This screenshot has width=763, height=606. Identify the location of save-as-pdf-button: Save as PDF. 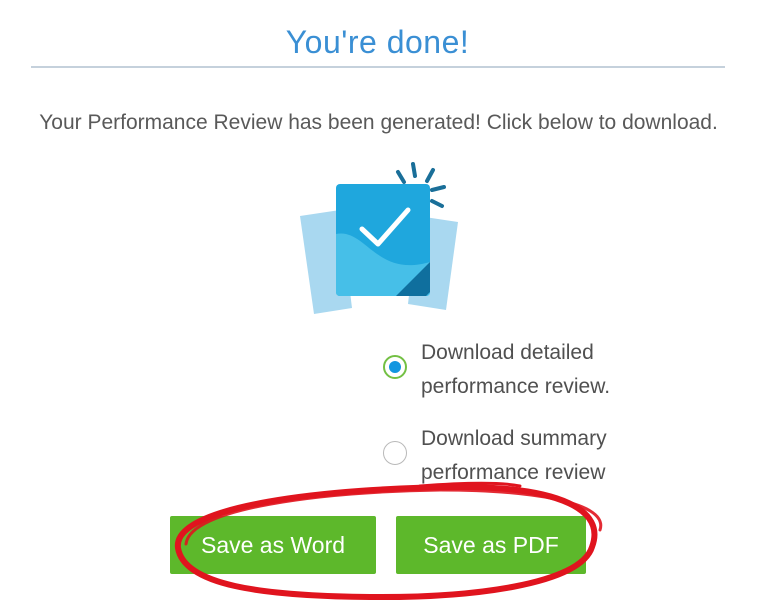
(491, 545).